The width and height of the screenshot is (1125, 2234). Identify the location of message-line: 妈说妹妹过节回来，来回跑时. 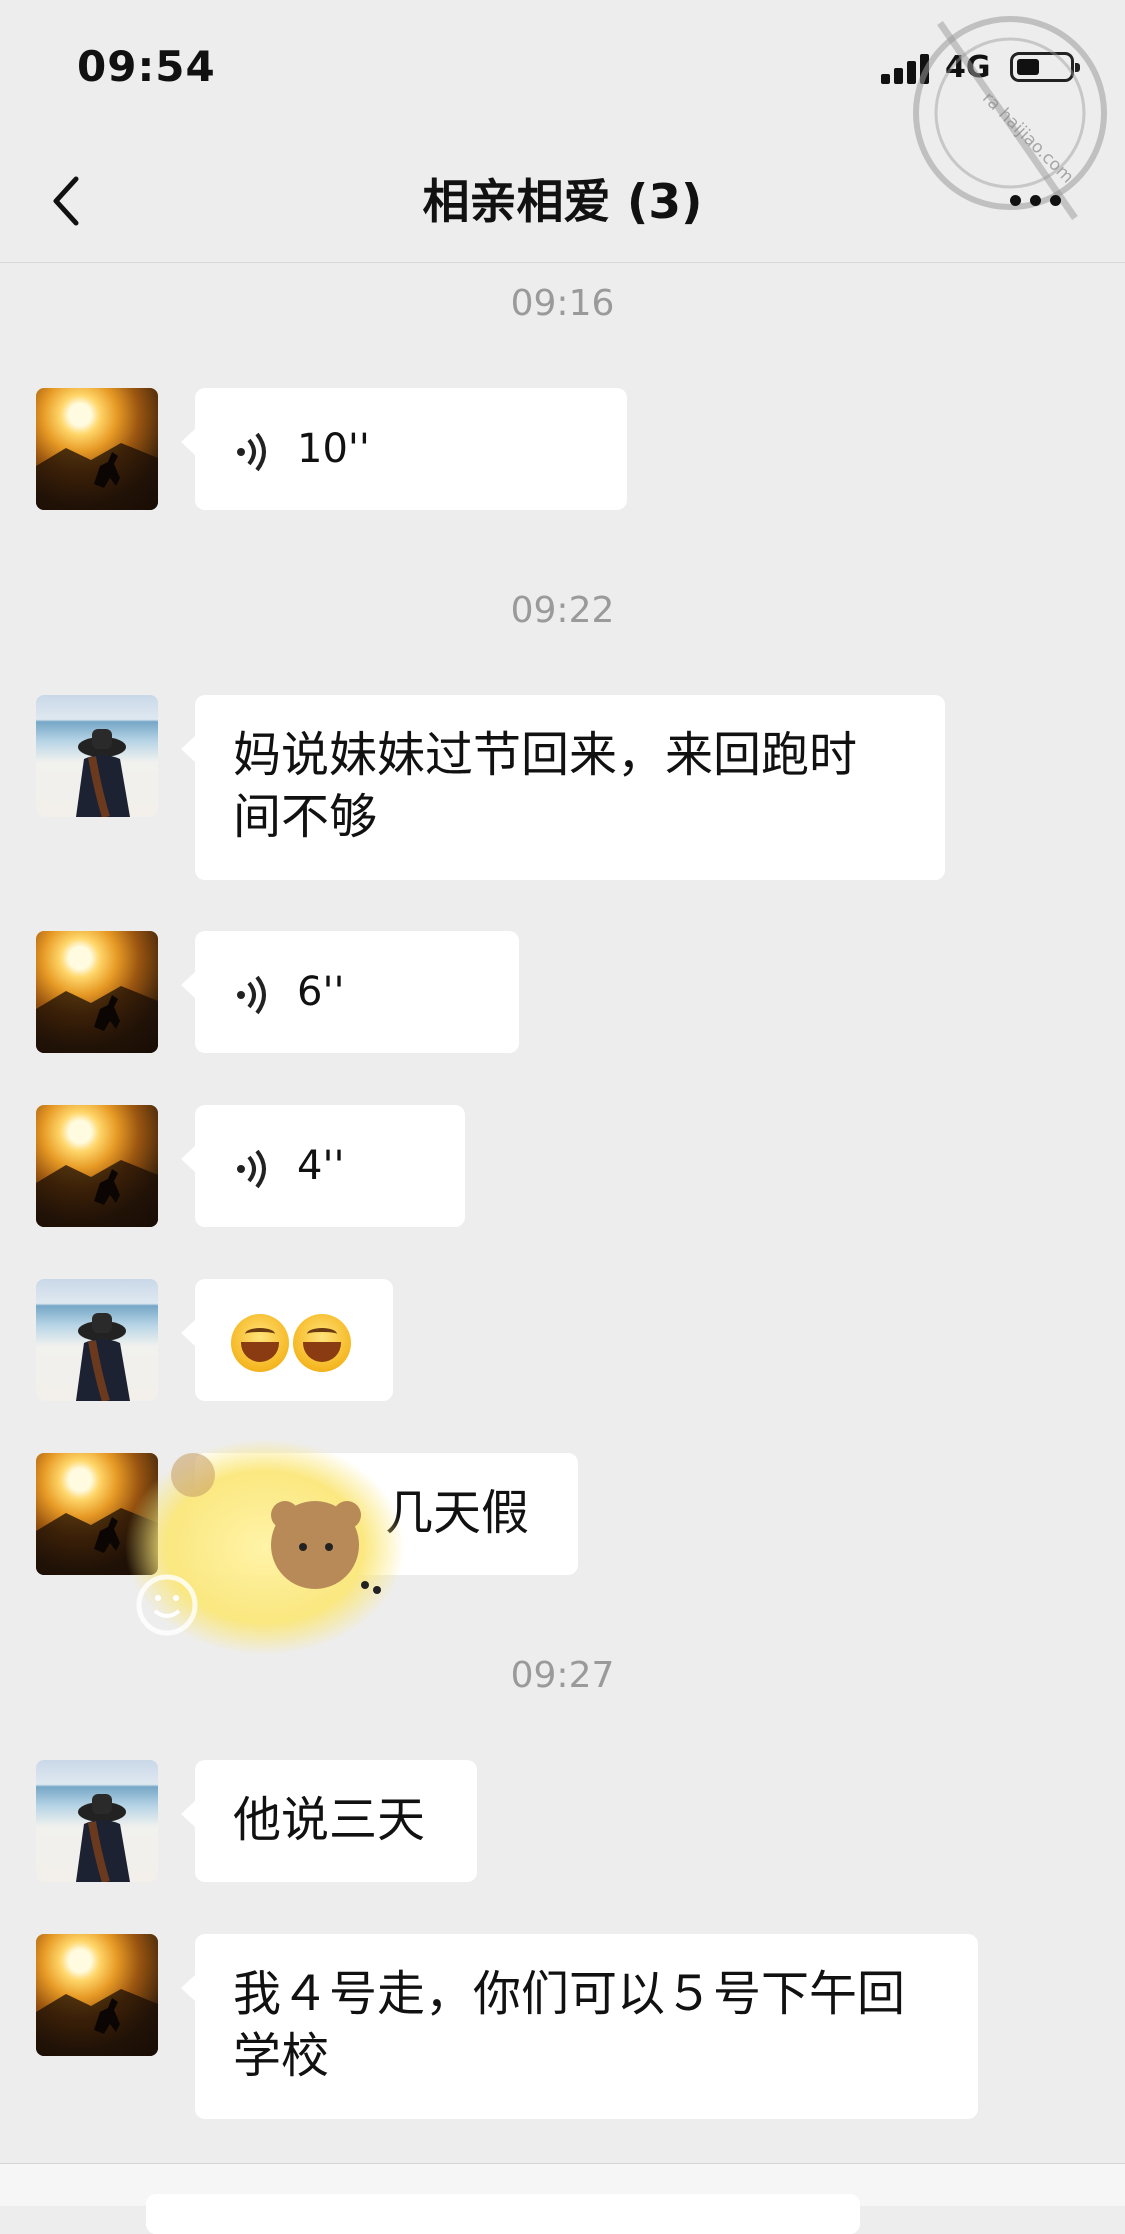
(545, 755).